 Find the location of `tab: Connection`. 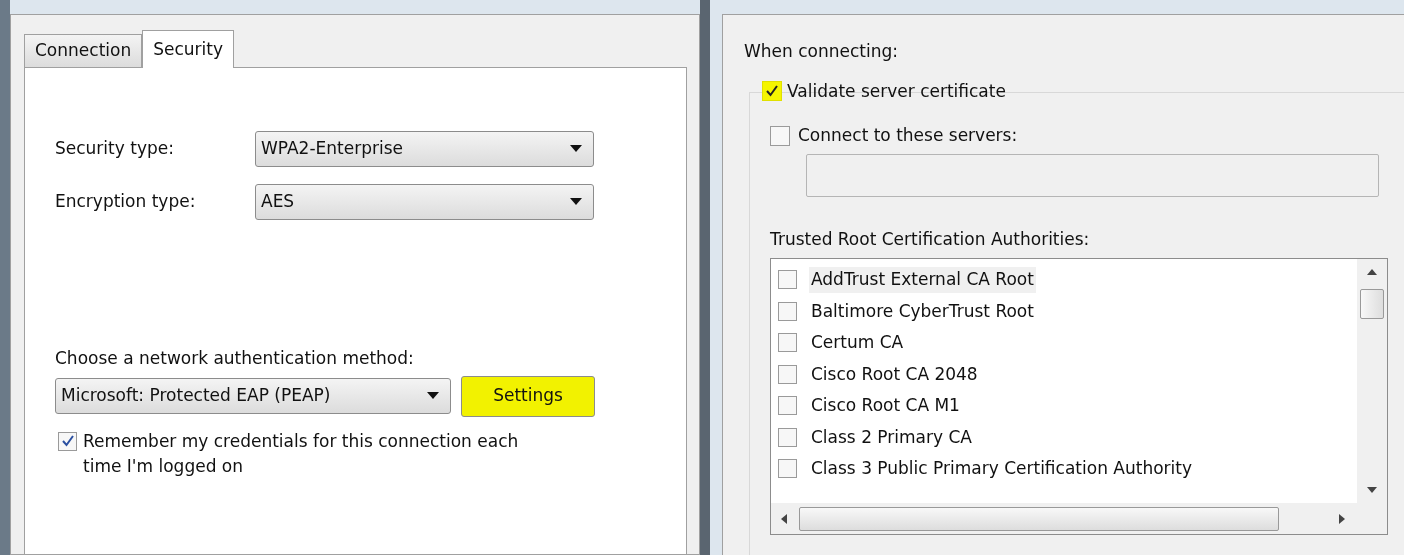

tab: Connection is located at coordinates (83, 50).